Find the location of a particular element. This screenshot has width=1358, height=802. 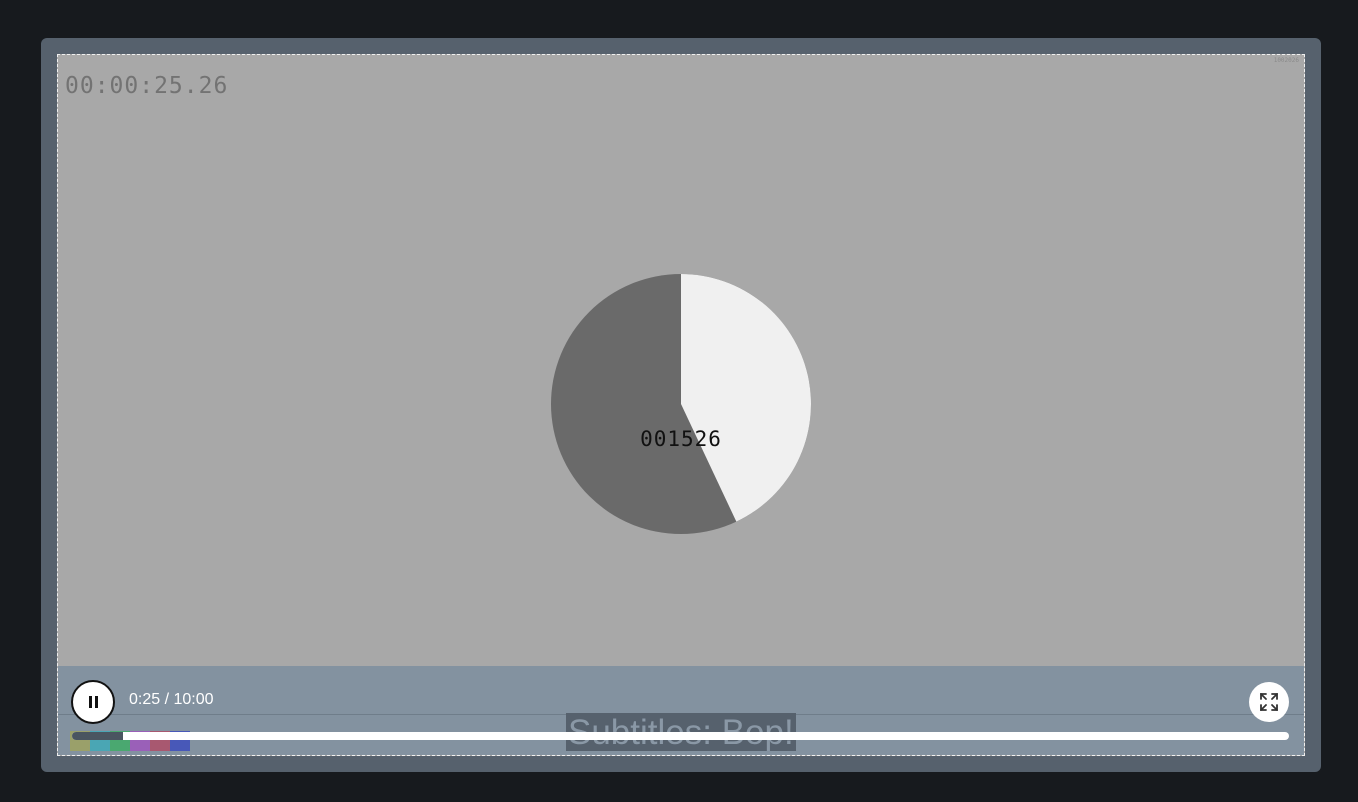

fullscreen-button is located at coordinates (1269, 702).